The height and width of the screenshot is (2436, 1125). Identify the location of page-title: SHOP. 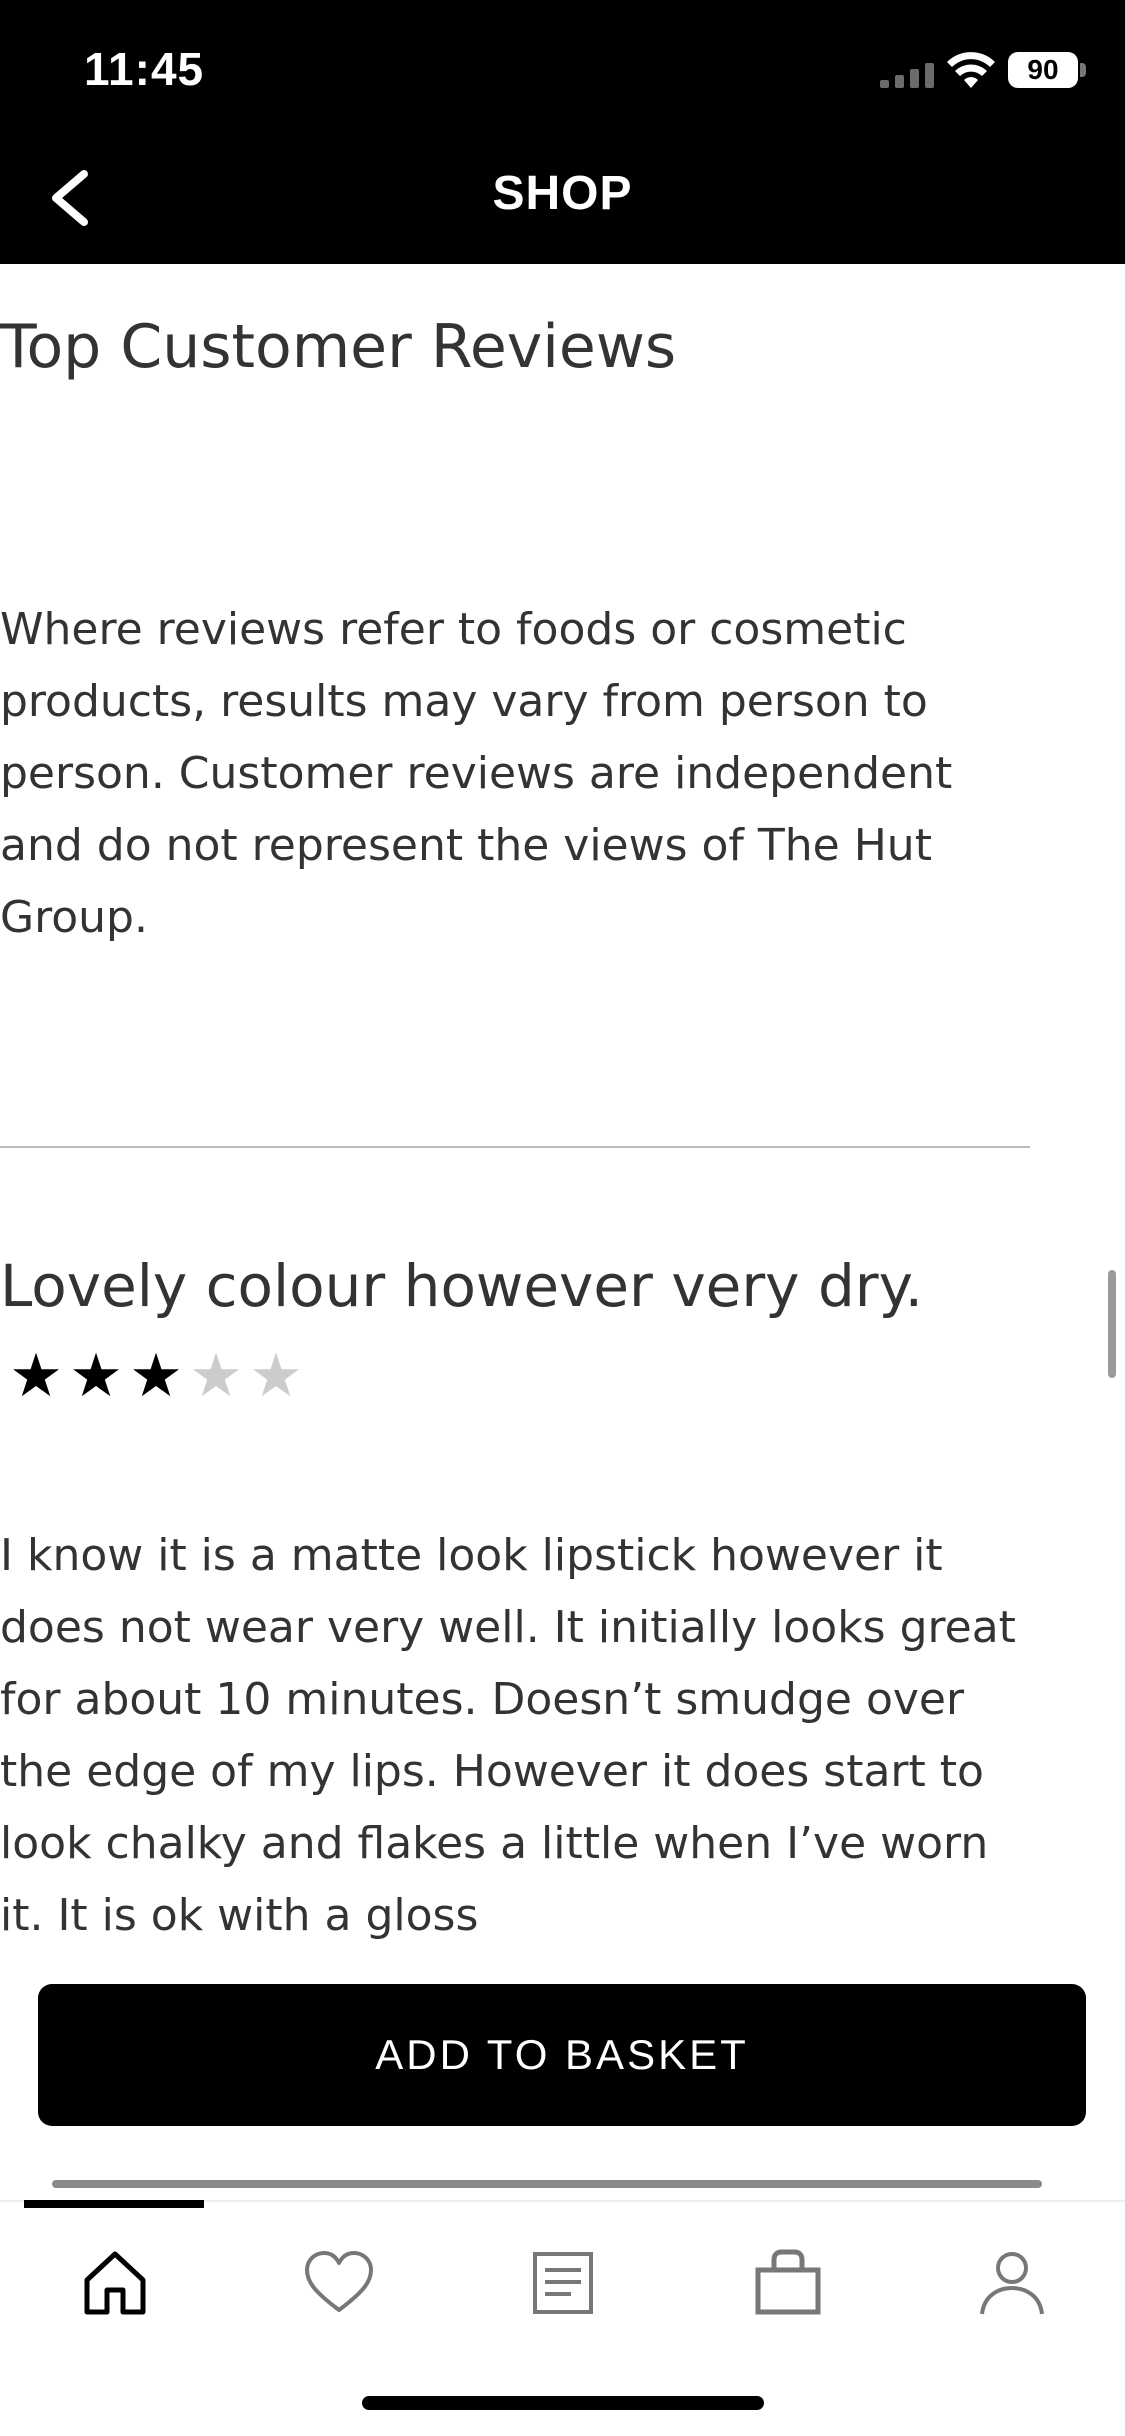
(562, 193).